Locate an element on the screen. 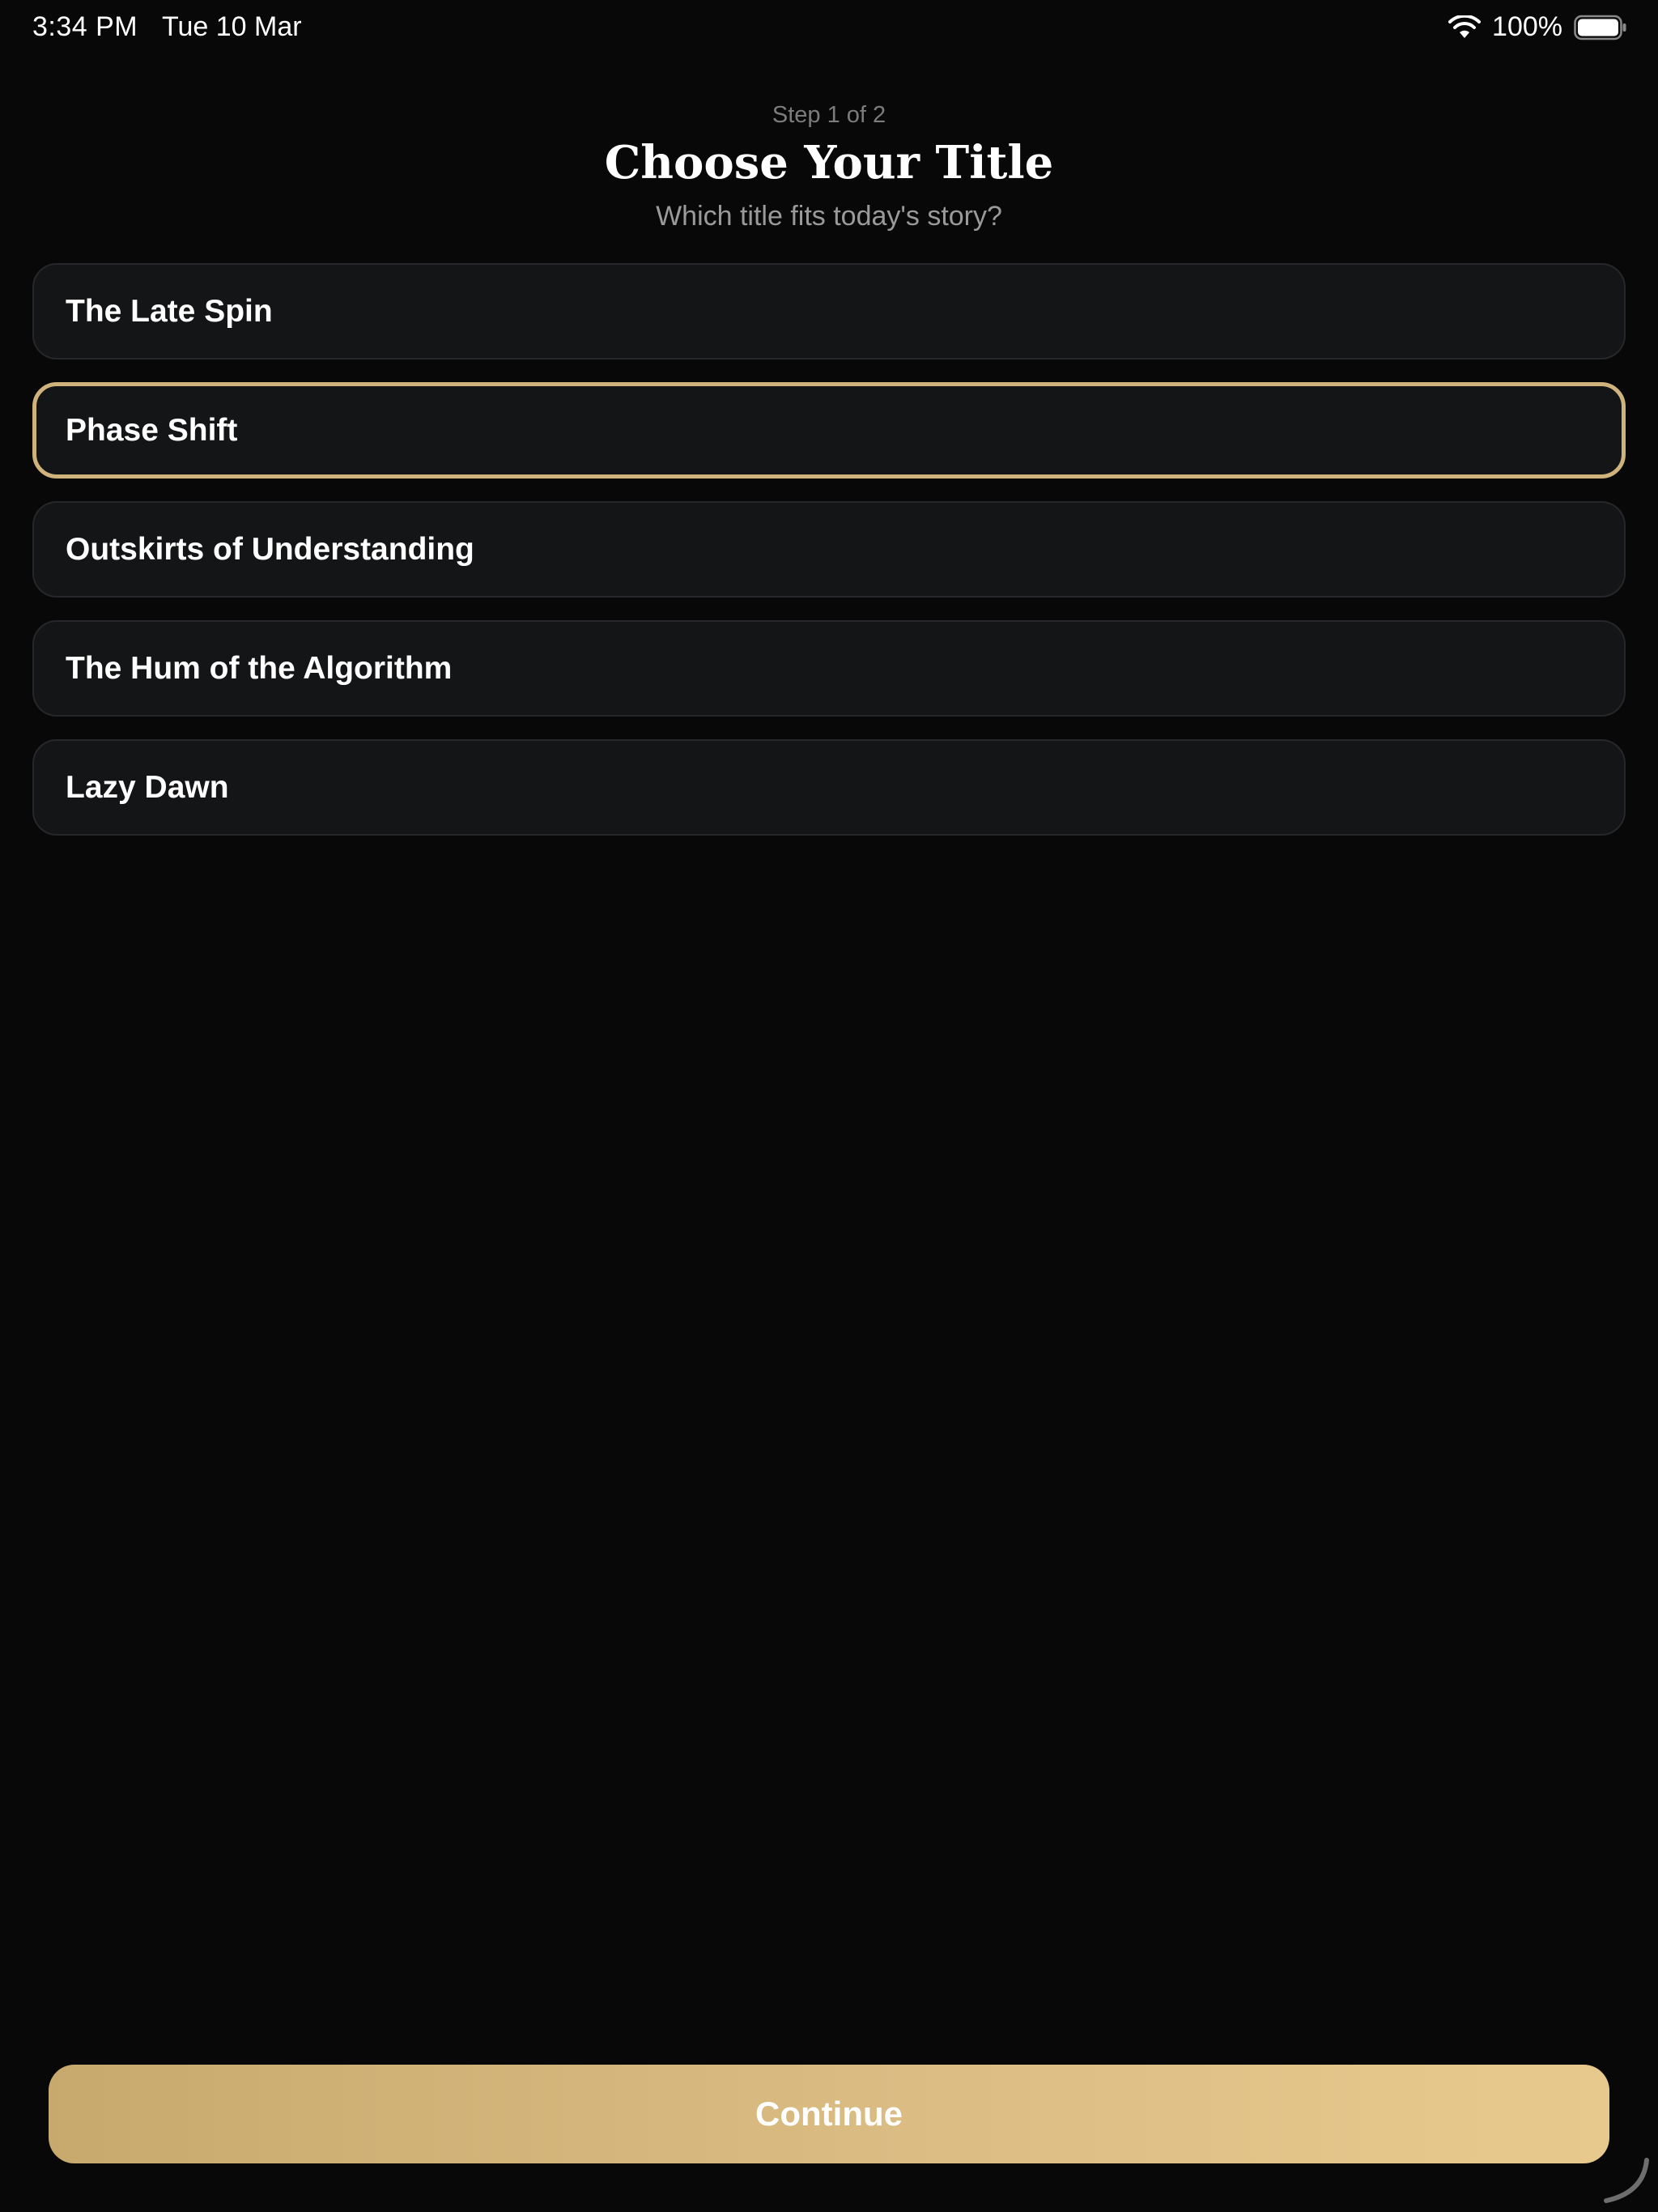  status-indicators: 100% is located at coordinates (1537, 27).